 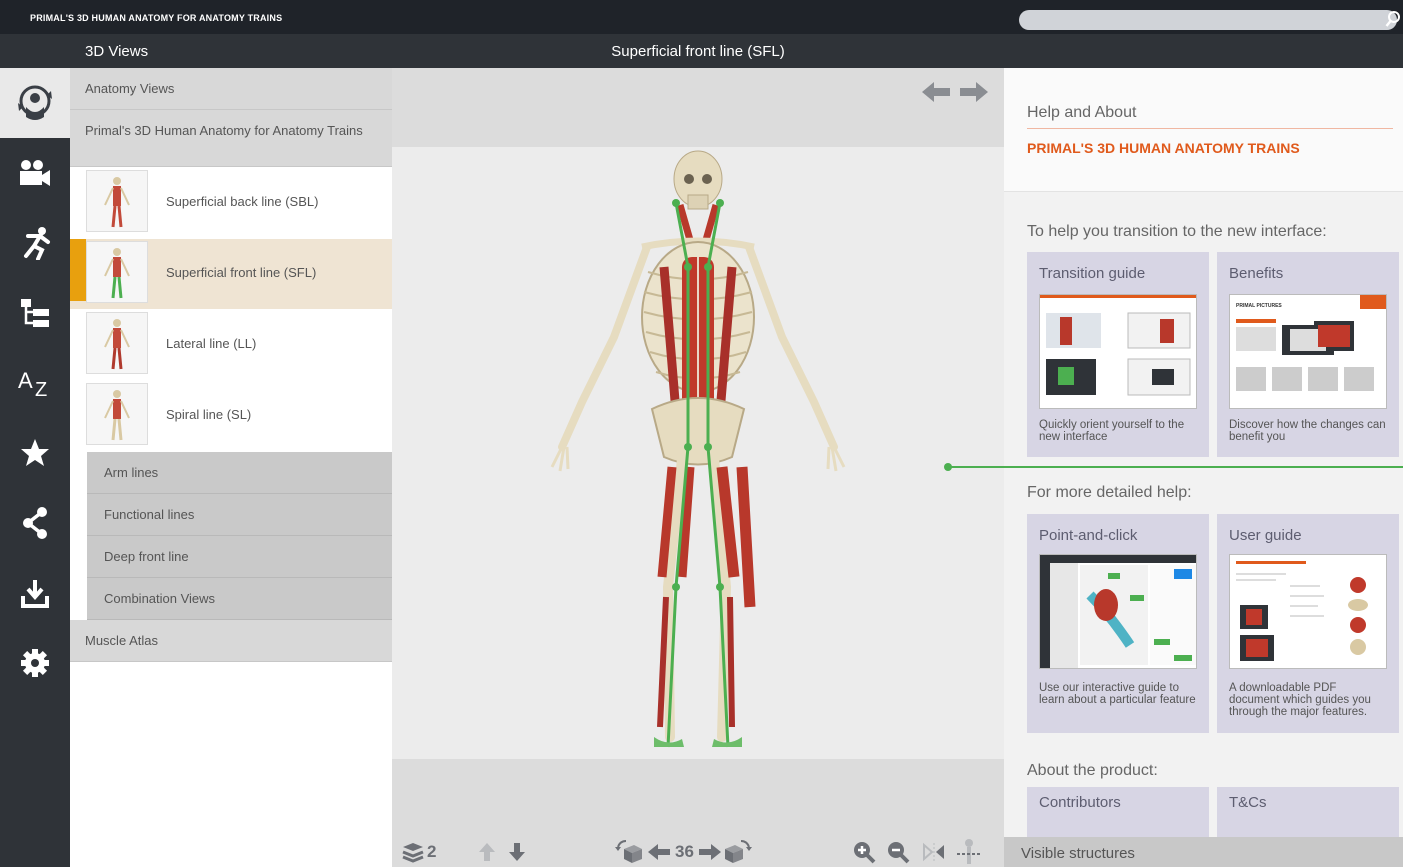 I want to click on layer-down-button, so click(x=517, y=852).